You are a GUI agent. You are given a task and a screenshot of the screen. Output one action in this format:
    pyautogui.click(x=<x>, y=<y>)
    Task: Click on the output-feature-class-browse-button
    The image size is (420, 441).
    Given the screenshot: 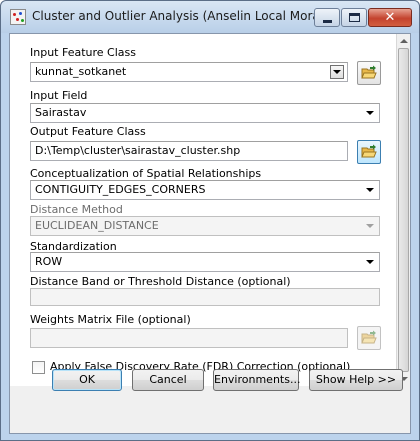 What is the action you would take?
    pyautogui.click(x=369, y=152)
    